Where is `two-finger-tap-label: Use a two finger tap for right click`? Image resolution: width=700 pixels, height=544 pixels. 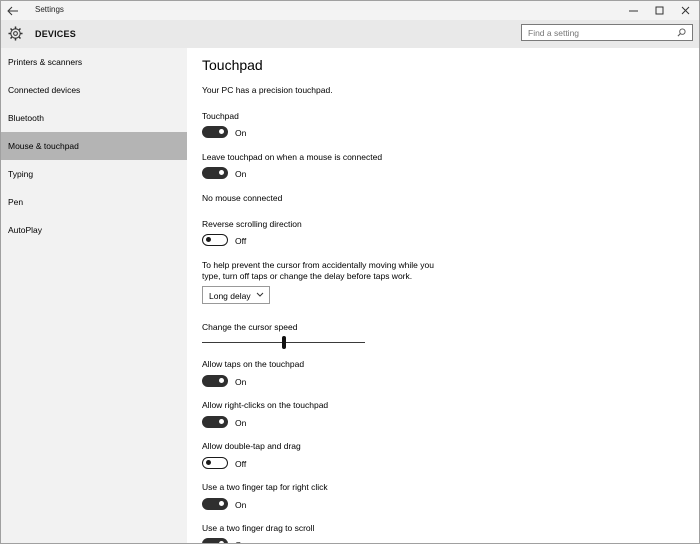
two-finger-tap-label: Use a two finger tap for right click is located at coordinates (265, 487).